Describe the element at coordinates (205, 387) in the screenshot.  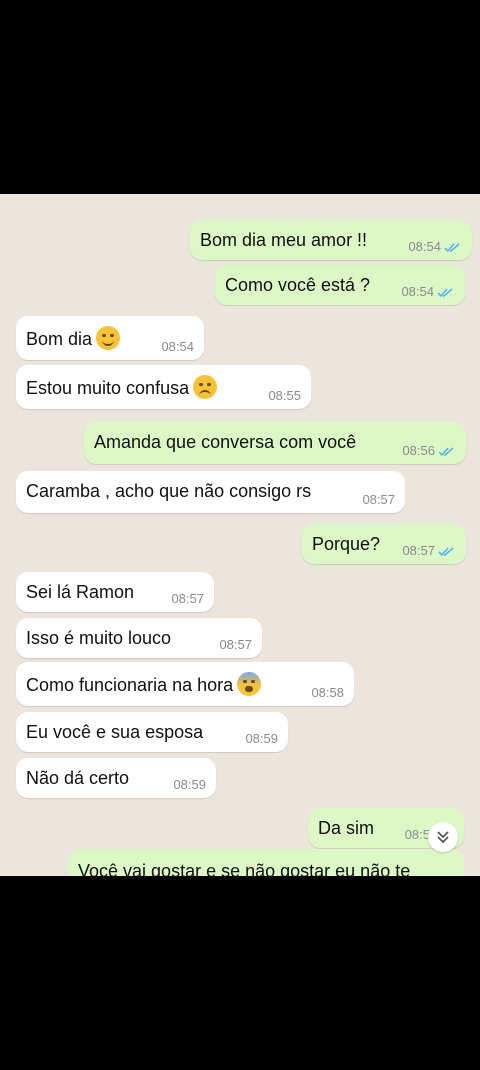
I see `sad-emoji-icon` at that location.